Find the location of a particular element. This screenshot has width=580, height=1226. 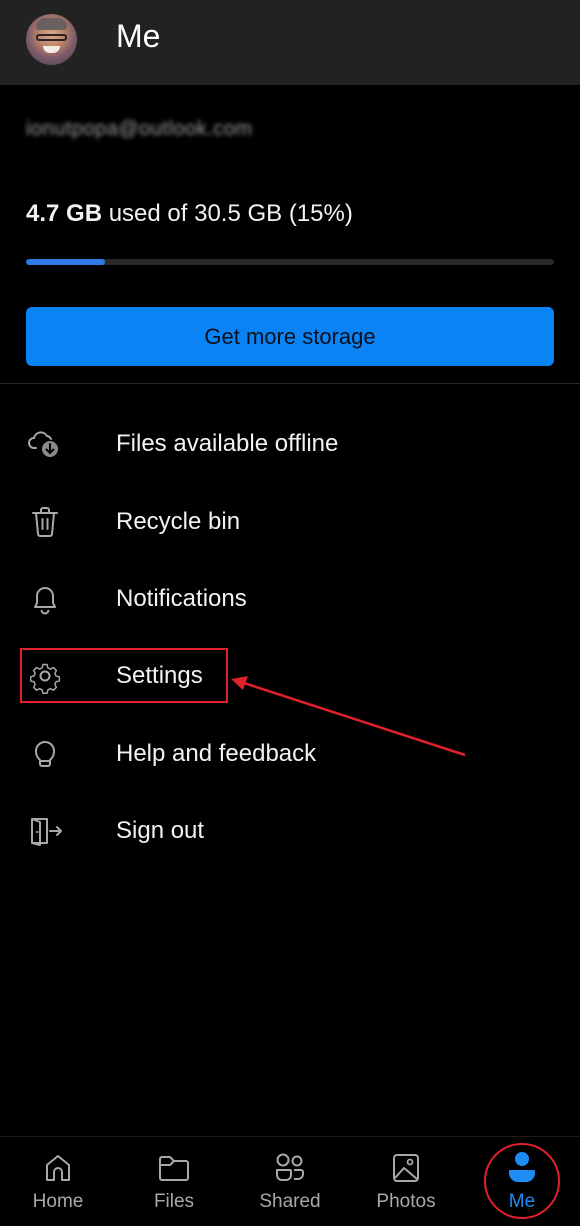

menu-item-label: Recycle bin is located at coordinates (178, 521).